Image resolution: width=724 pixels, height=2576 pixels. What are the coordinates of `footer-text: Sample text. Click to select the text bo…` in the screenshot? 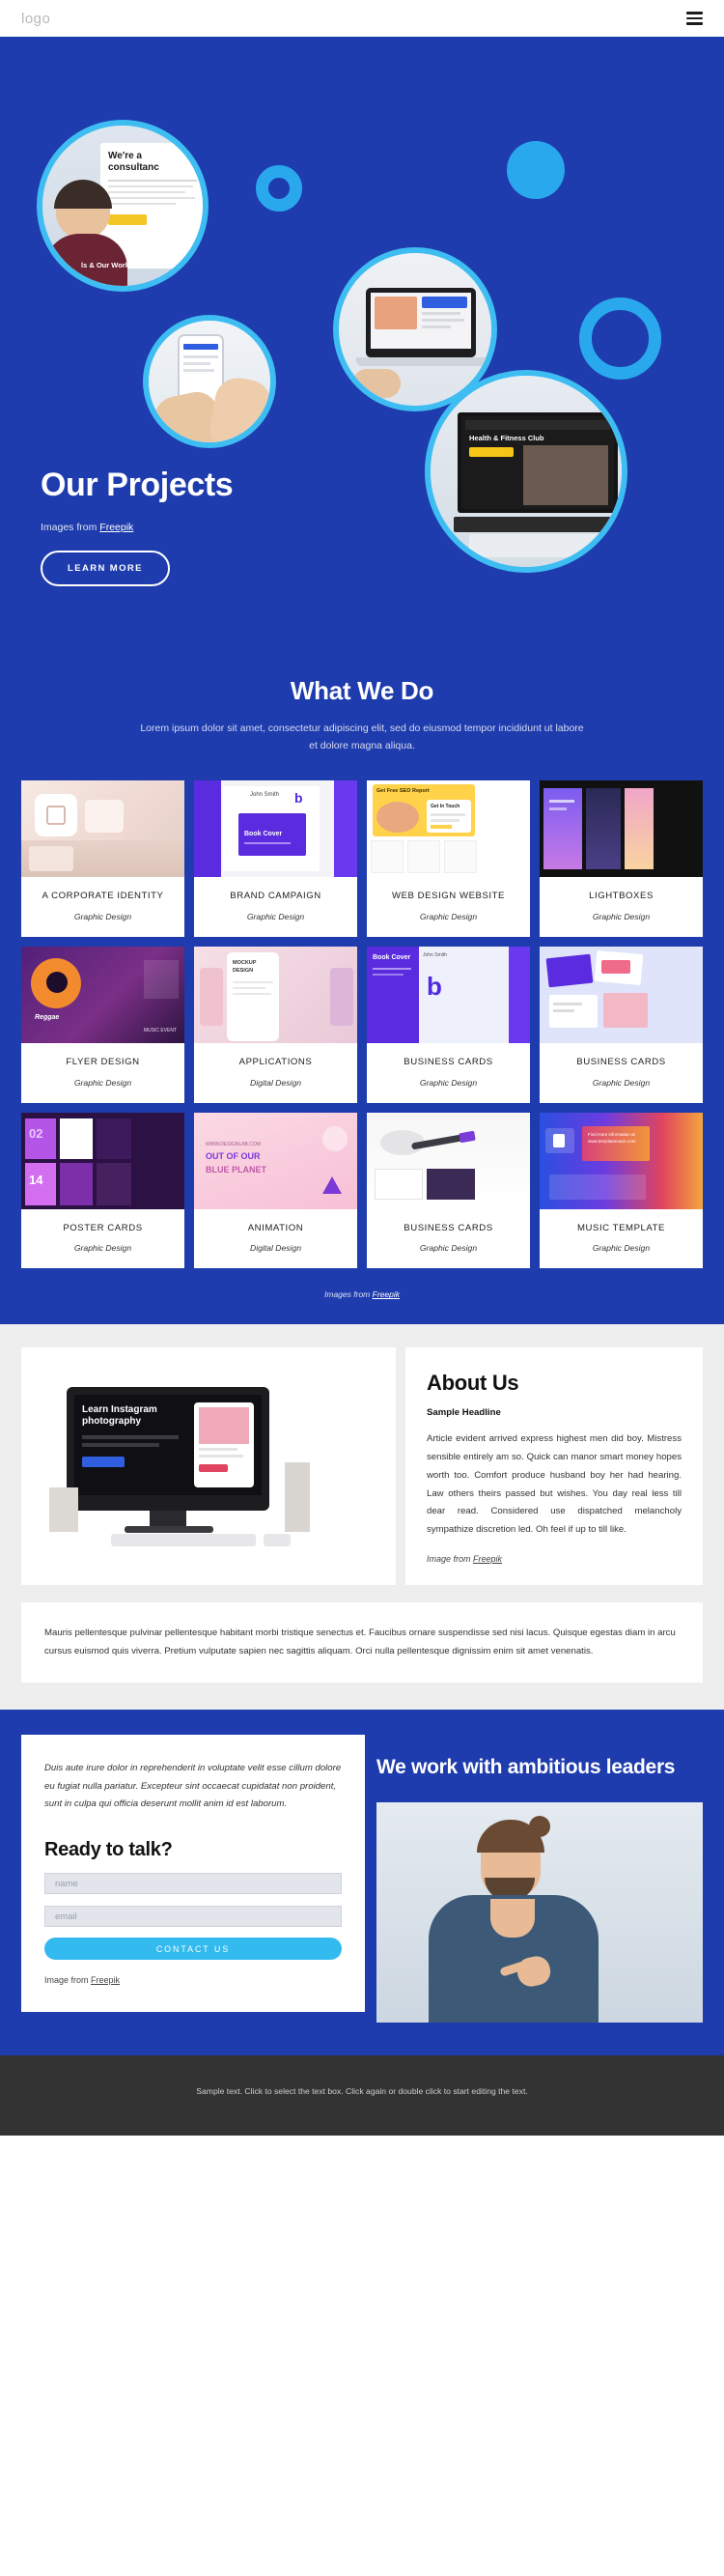 It's located at (362, 2091).